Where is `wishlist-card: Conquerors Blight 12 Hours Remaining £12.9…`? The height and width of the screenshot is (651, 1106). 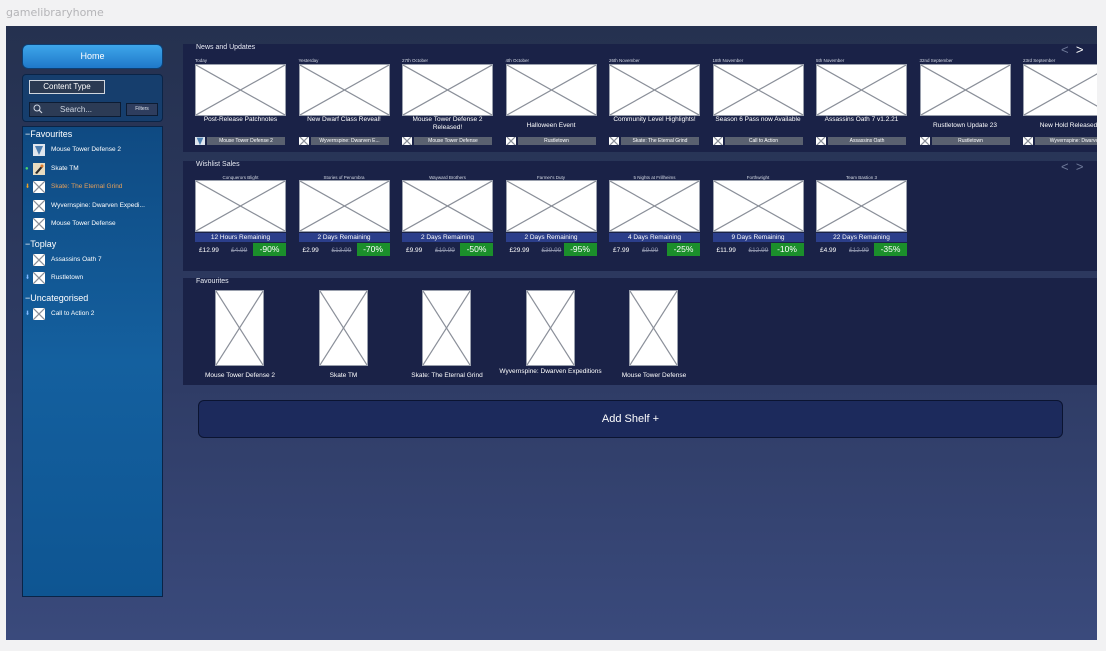
wishlist-card: Conquerors Blight 12 Hours Remaining £12.9… is located at coordinates (242, 218).